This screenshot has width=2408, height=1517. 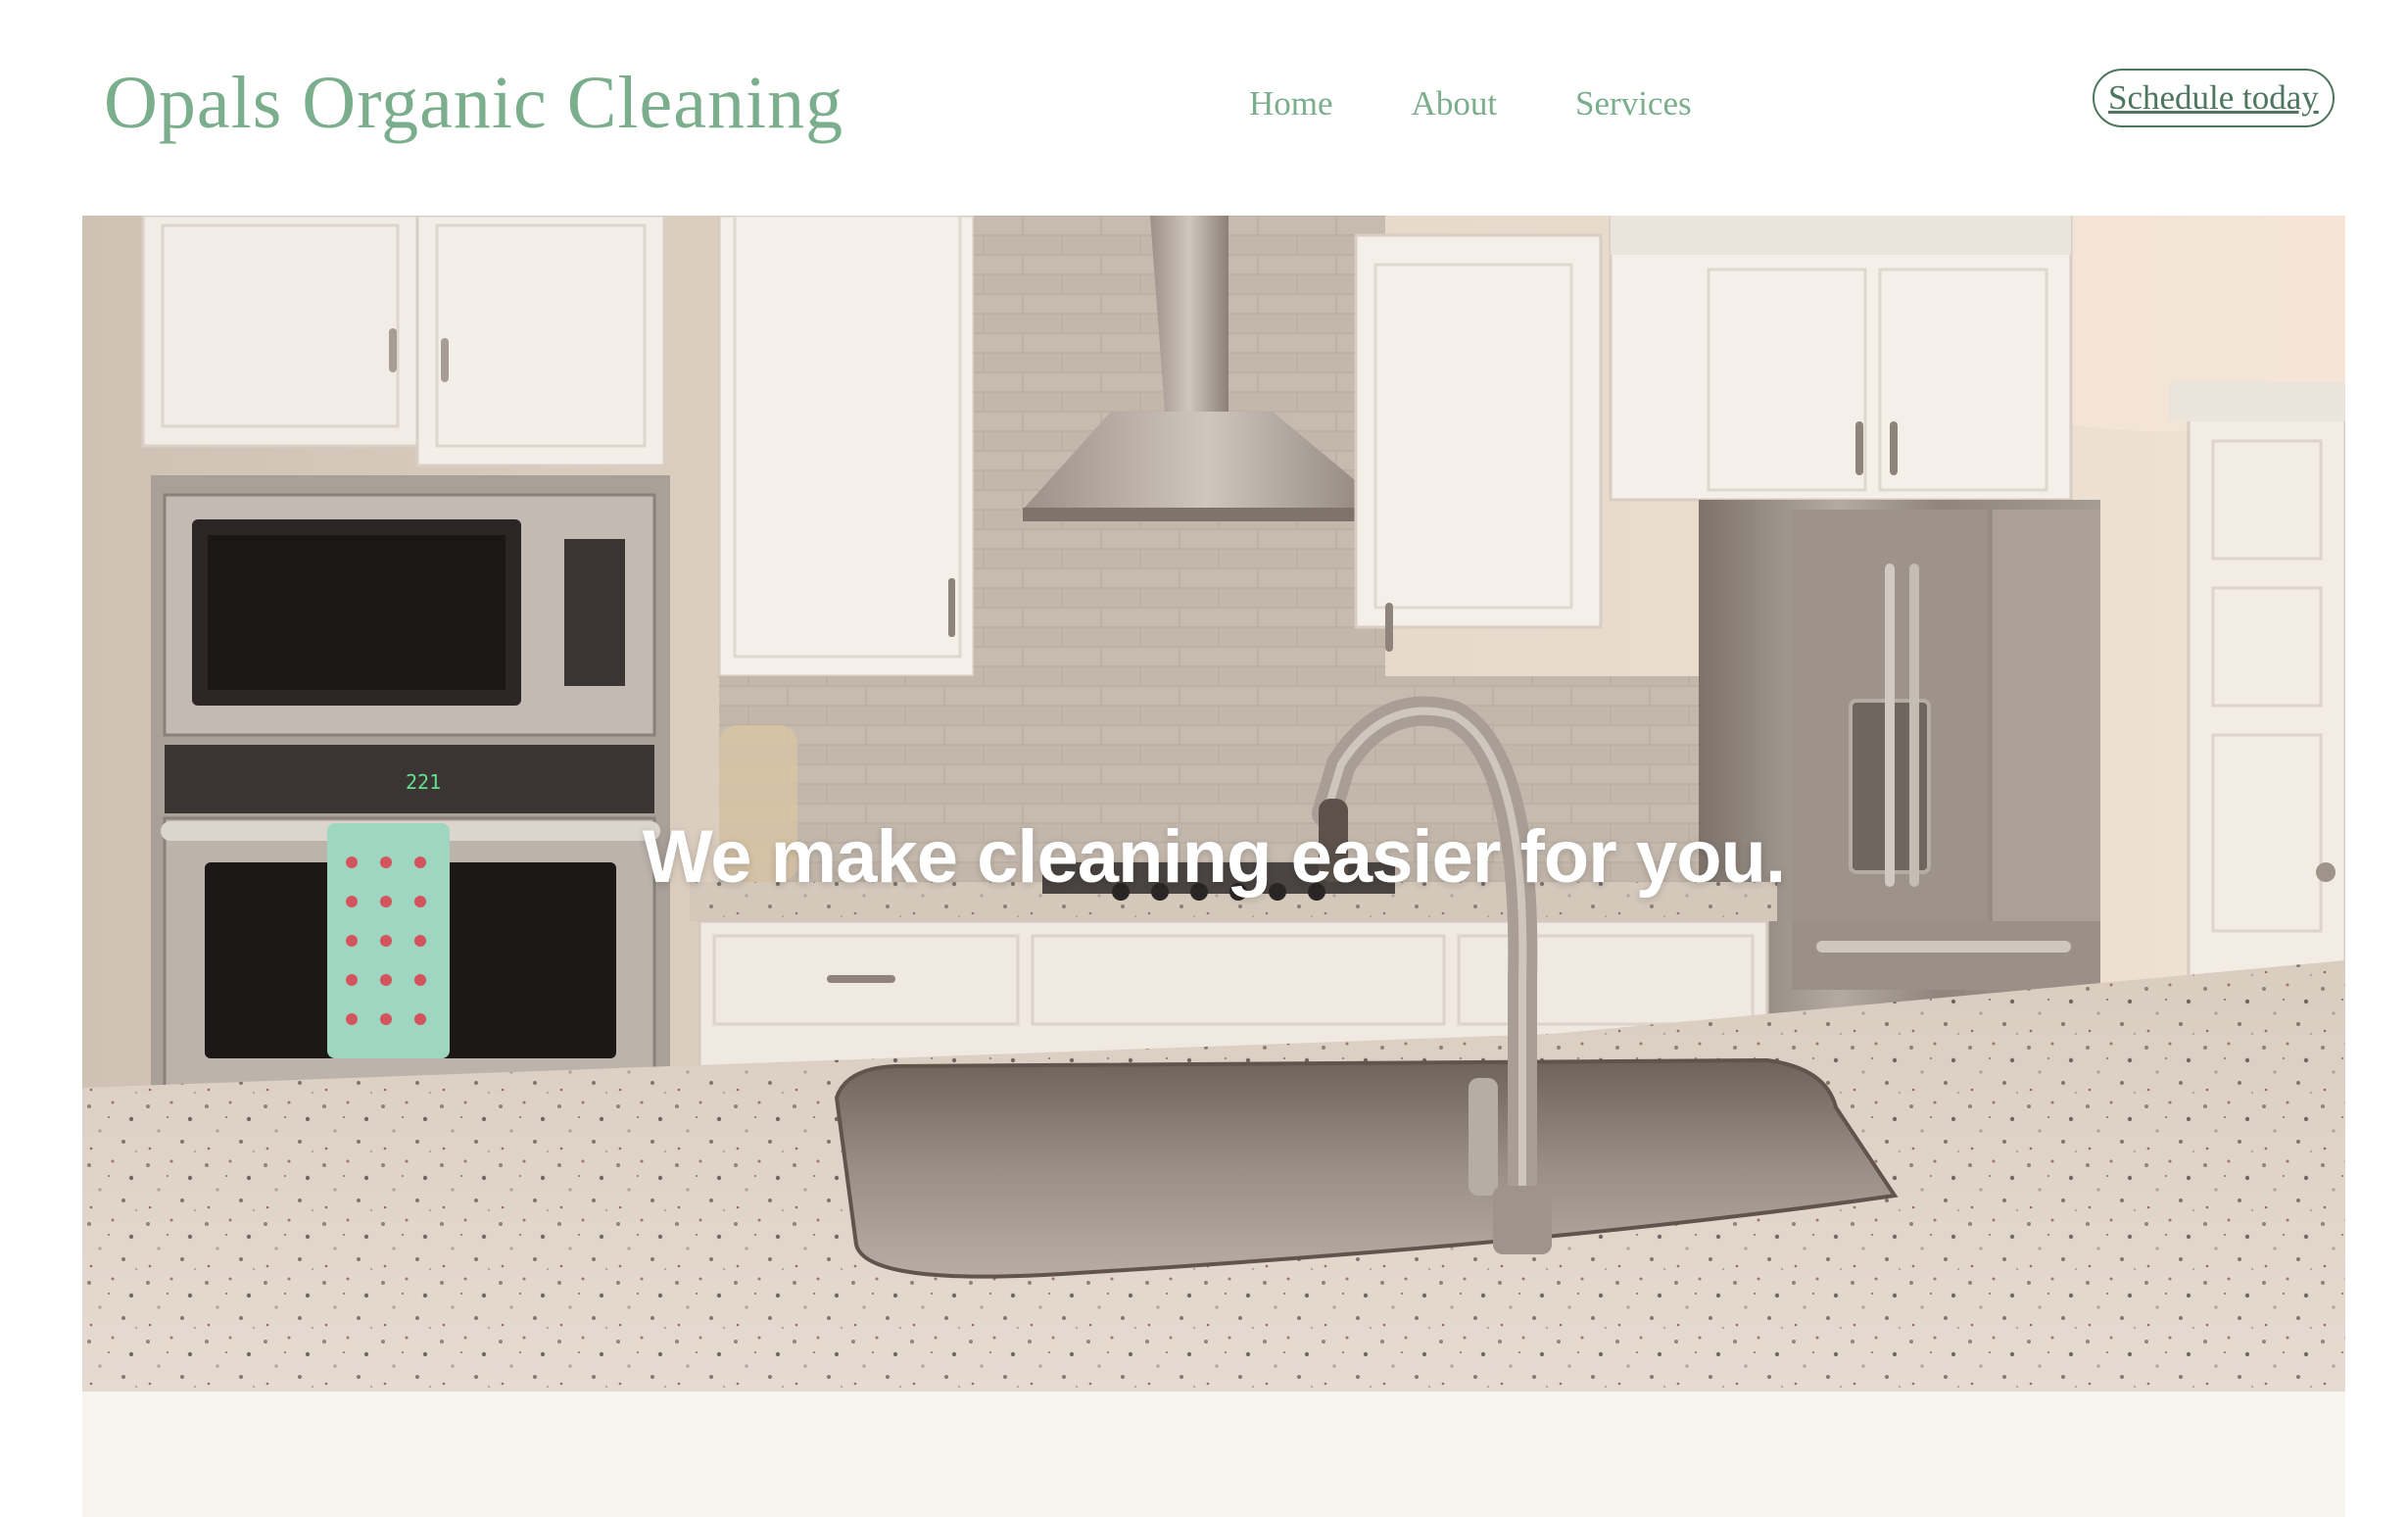 What do you see at coordinates (1213, 1454) in the screenshot?
I see `content-section` at bounding box center [1213, 1454].